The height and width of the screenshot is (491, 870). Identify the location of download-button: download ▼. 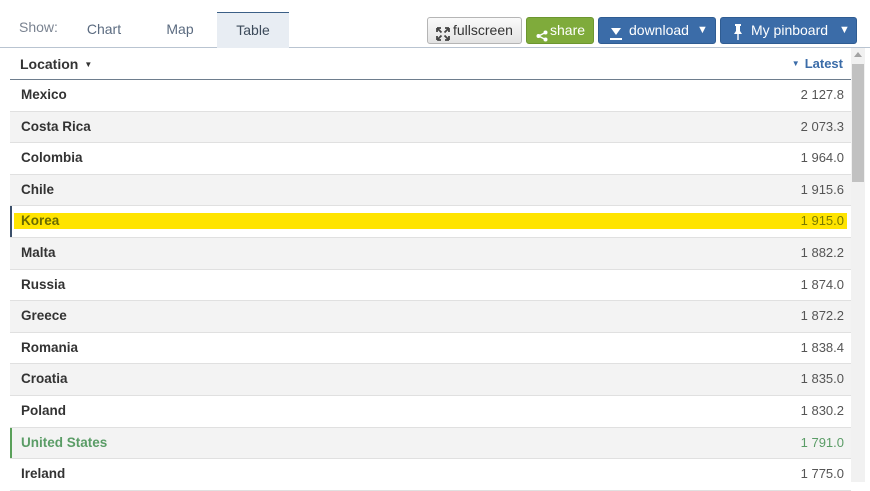
(657, 30).